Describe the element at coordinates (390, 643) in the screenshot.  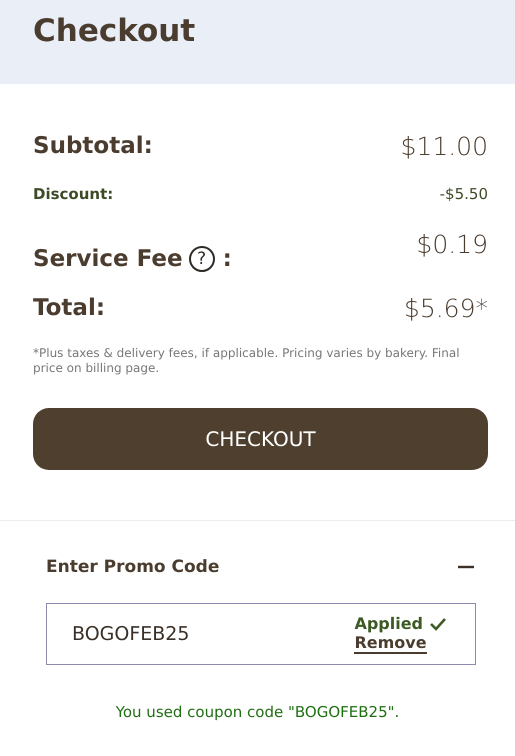
I see `remove-link: Remove` at that location.